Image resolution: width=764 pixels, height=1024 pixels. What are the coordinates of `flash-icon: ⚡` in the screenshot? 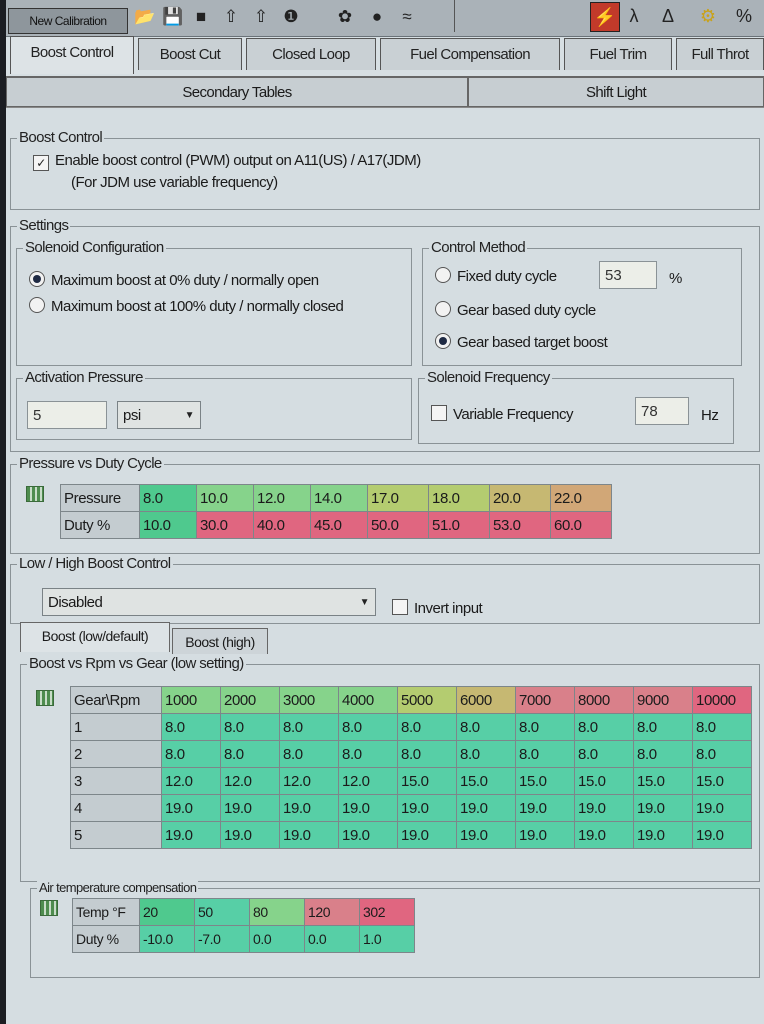 It's located at (605, 17).